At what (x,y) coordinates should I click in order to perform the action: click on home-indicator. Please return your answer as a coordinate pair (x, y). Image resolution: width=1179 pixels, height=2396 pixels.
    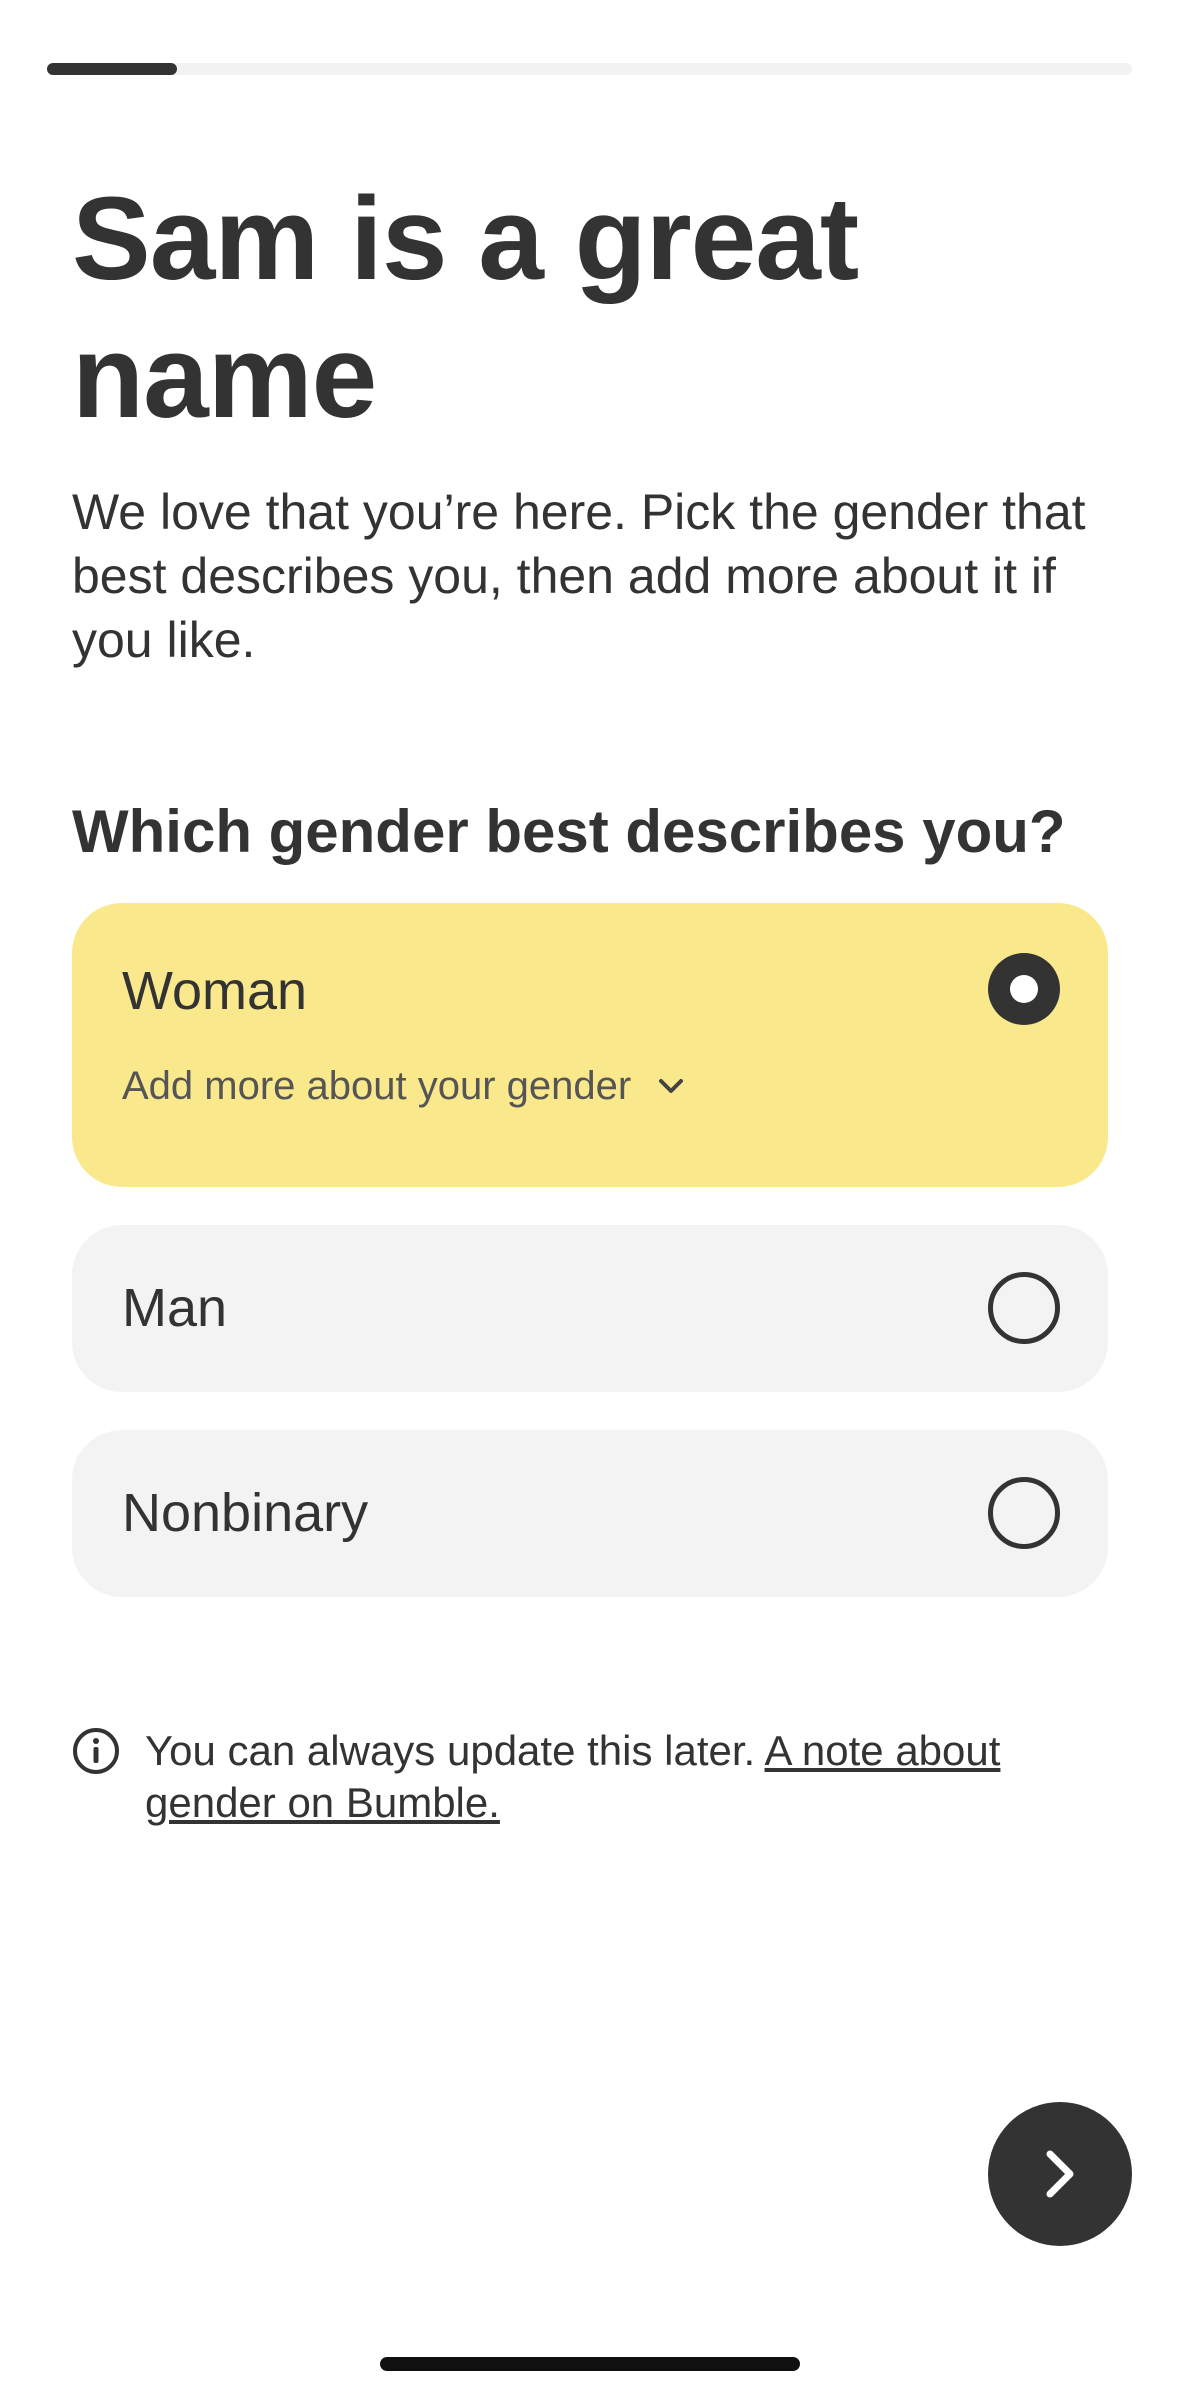
    Looking at the image, I should click on (590, 2364).